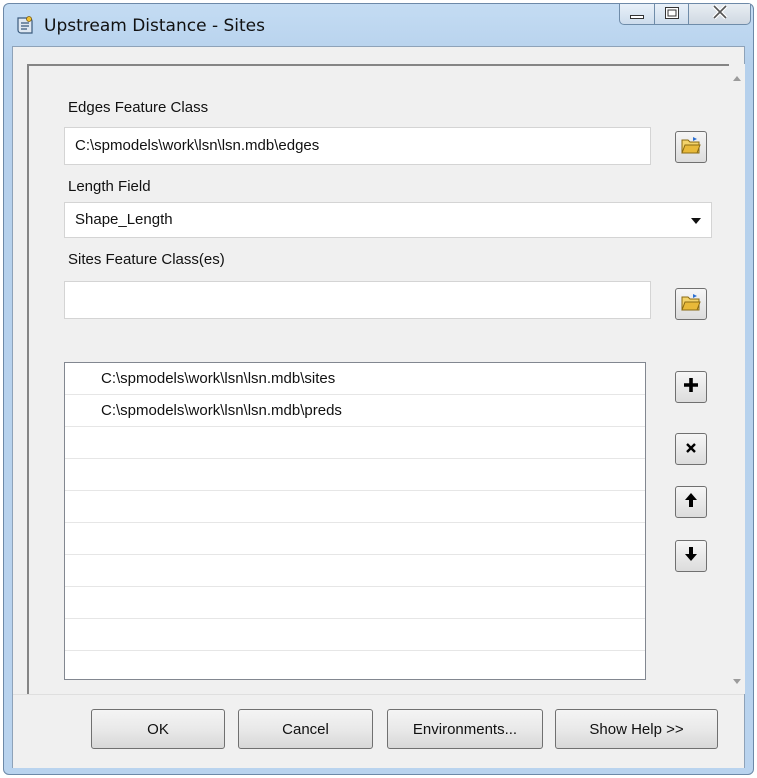 The width and height of the screenshot is (757, 778). I want to click on show-help-button: Show Help >>, so click(636, 729).